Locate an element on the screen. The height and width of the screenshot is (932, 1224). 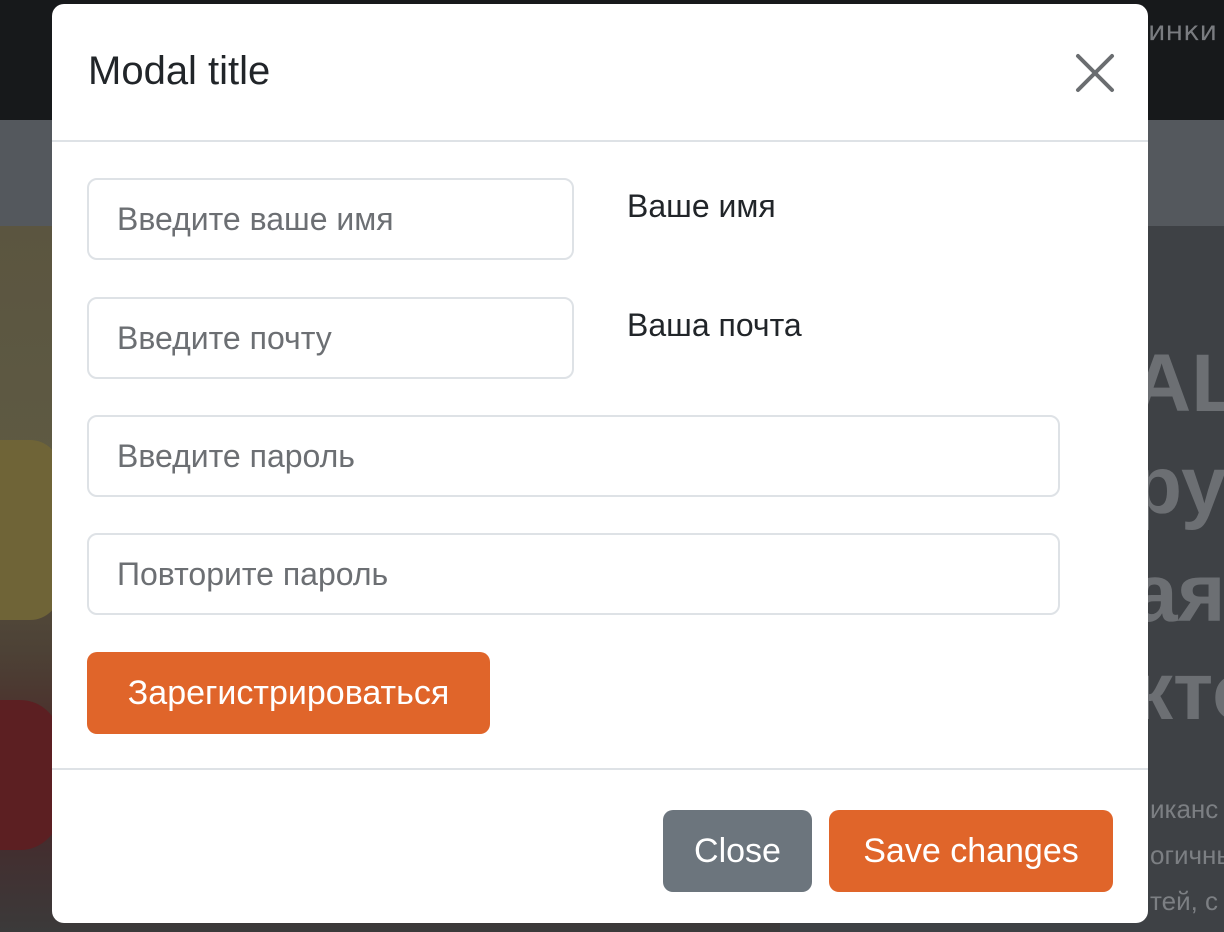
background-nav-link: инки is located at coordinates (1183, 31).